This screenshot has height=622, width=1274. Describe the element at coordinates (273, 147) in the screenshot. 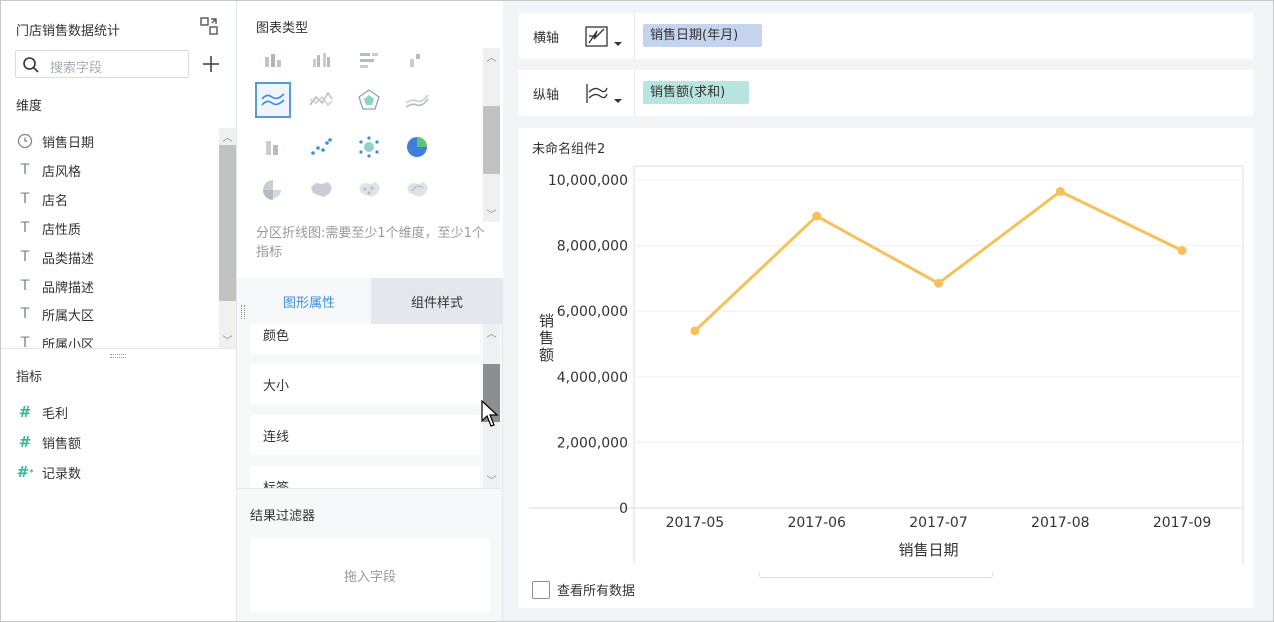

I see `stacked-bar-chart-icon` at that location.